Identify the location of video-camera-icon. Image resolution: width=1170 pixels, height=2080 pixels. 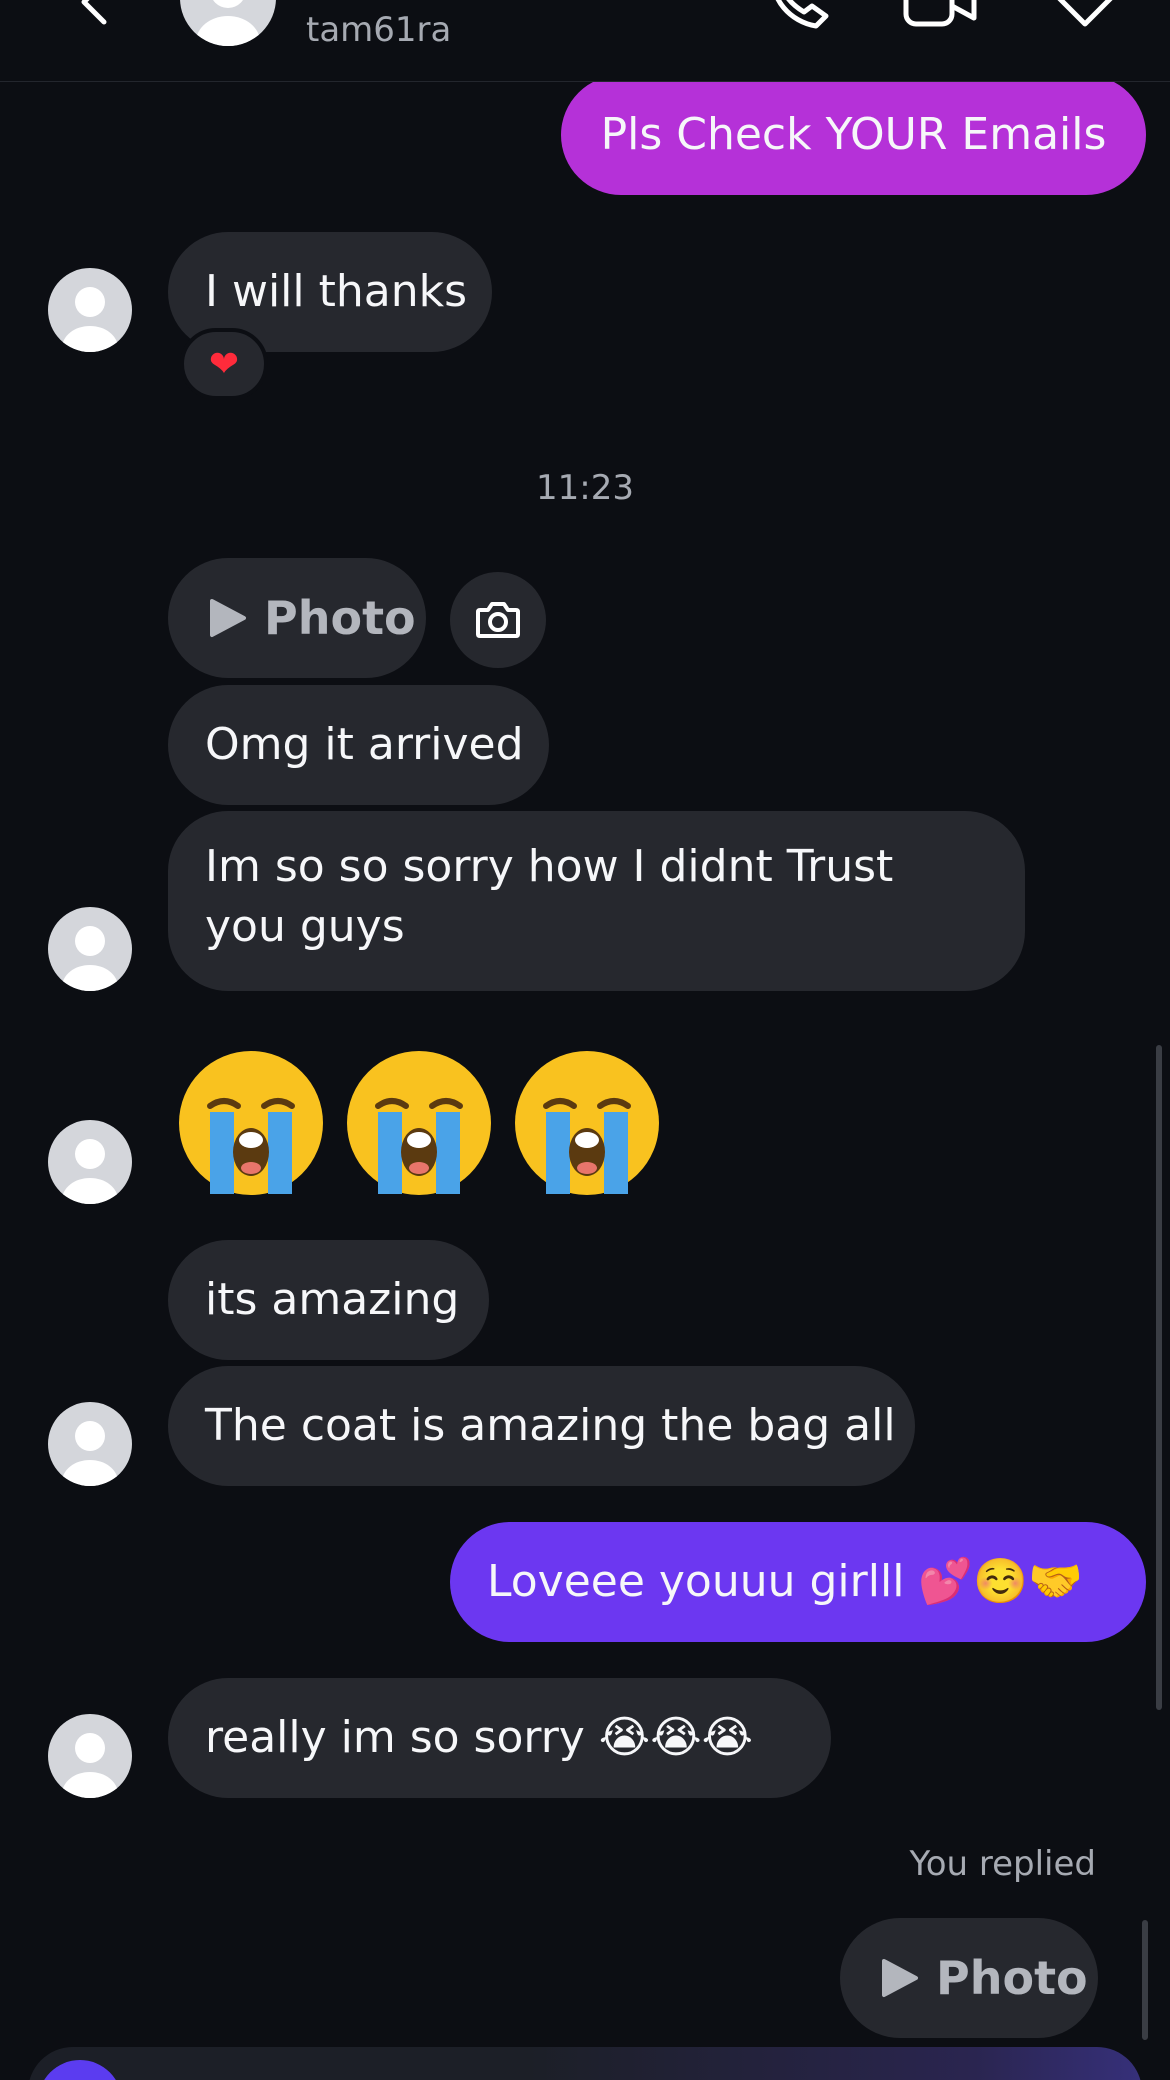
(940, 16).